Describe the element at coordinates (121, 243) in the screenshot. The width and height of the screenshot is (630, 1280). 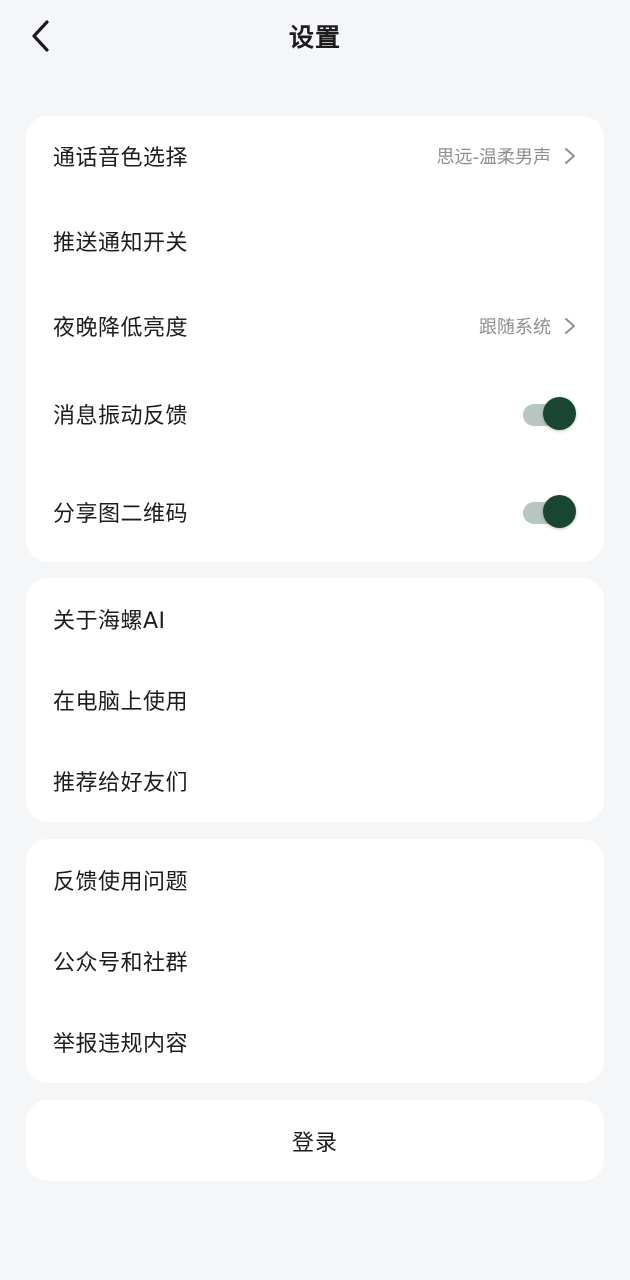
I see `push-notification-label: 推送通知开关` at that location.